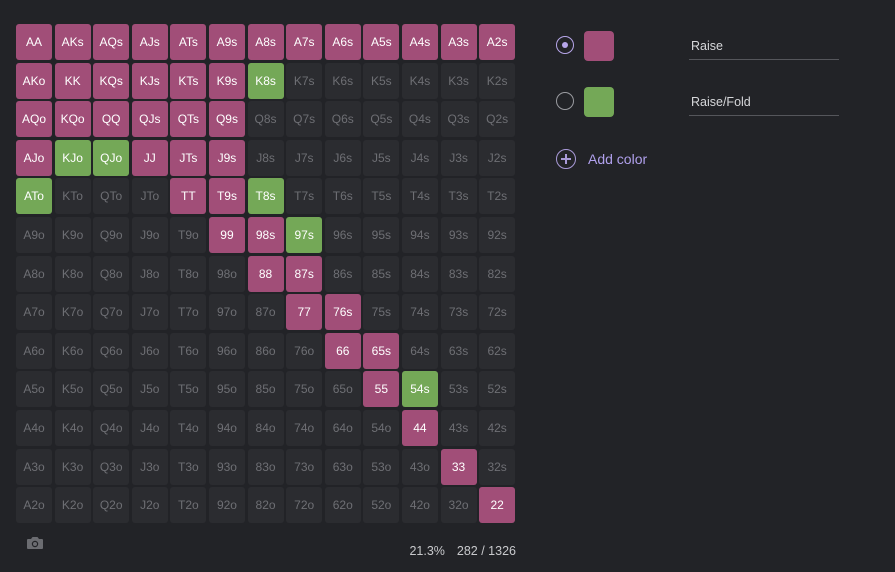  Describe the element at coordinates (111, 389) in the screenshot. I see `hand-cell-q5o: Q5o` at that location.